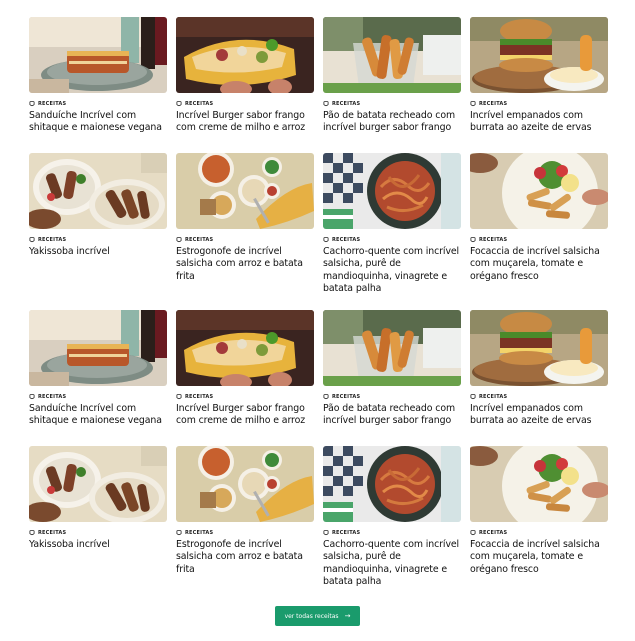 Image resolution: width=635 pixels, height=641 pixels. What do you see at coordinates (311, 616) in the screenshot?
I see `see-all-recipes-label: ver todas receitas` at bounding box center [311, 616].